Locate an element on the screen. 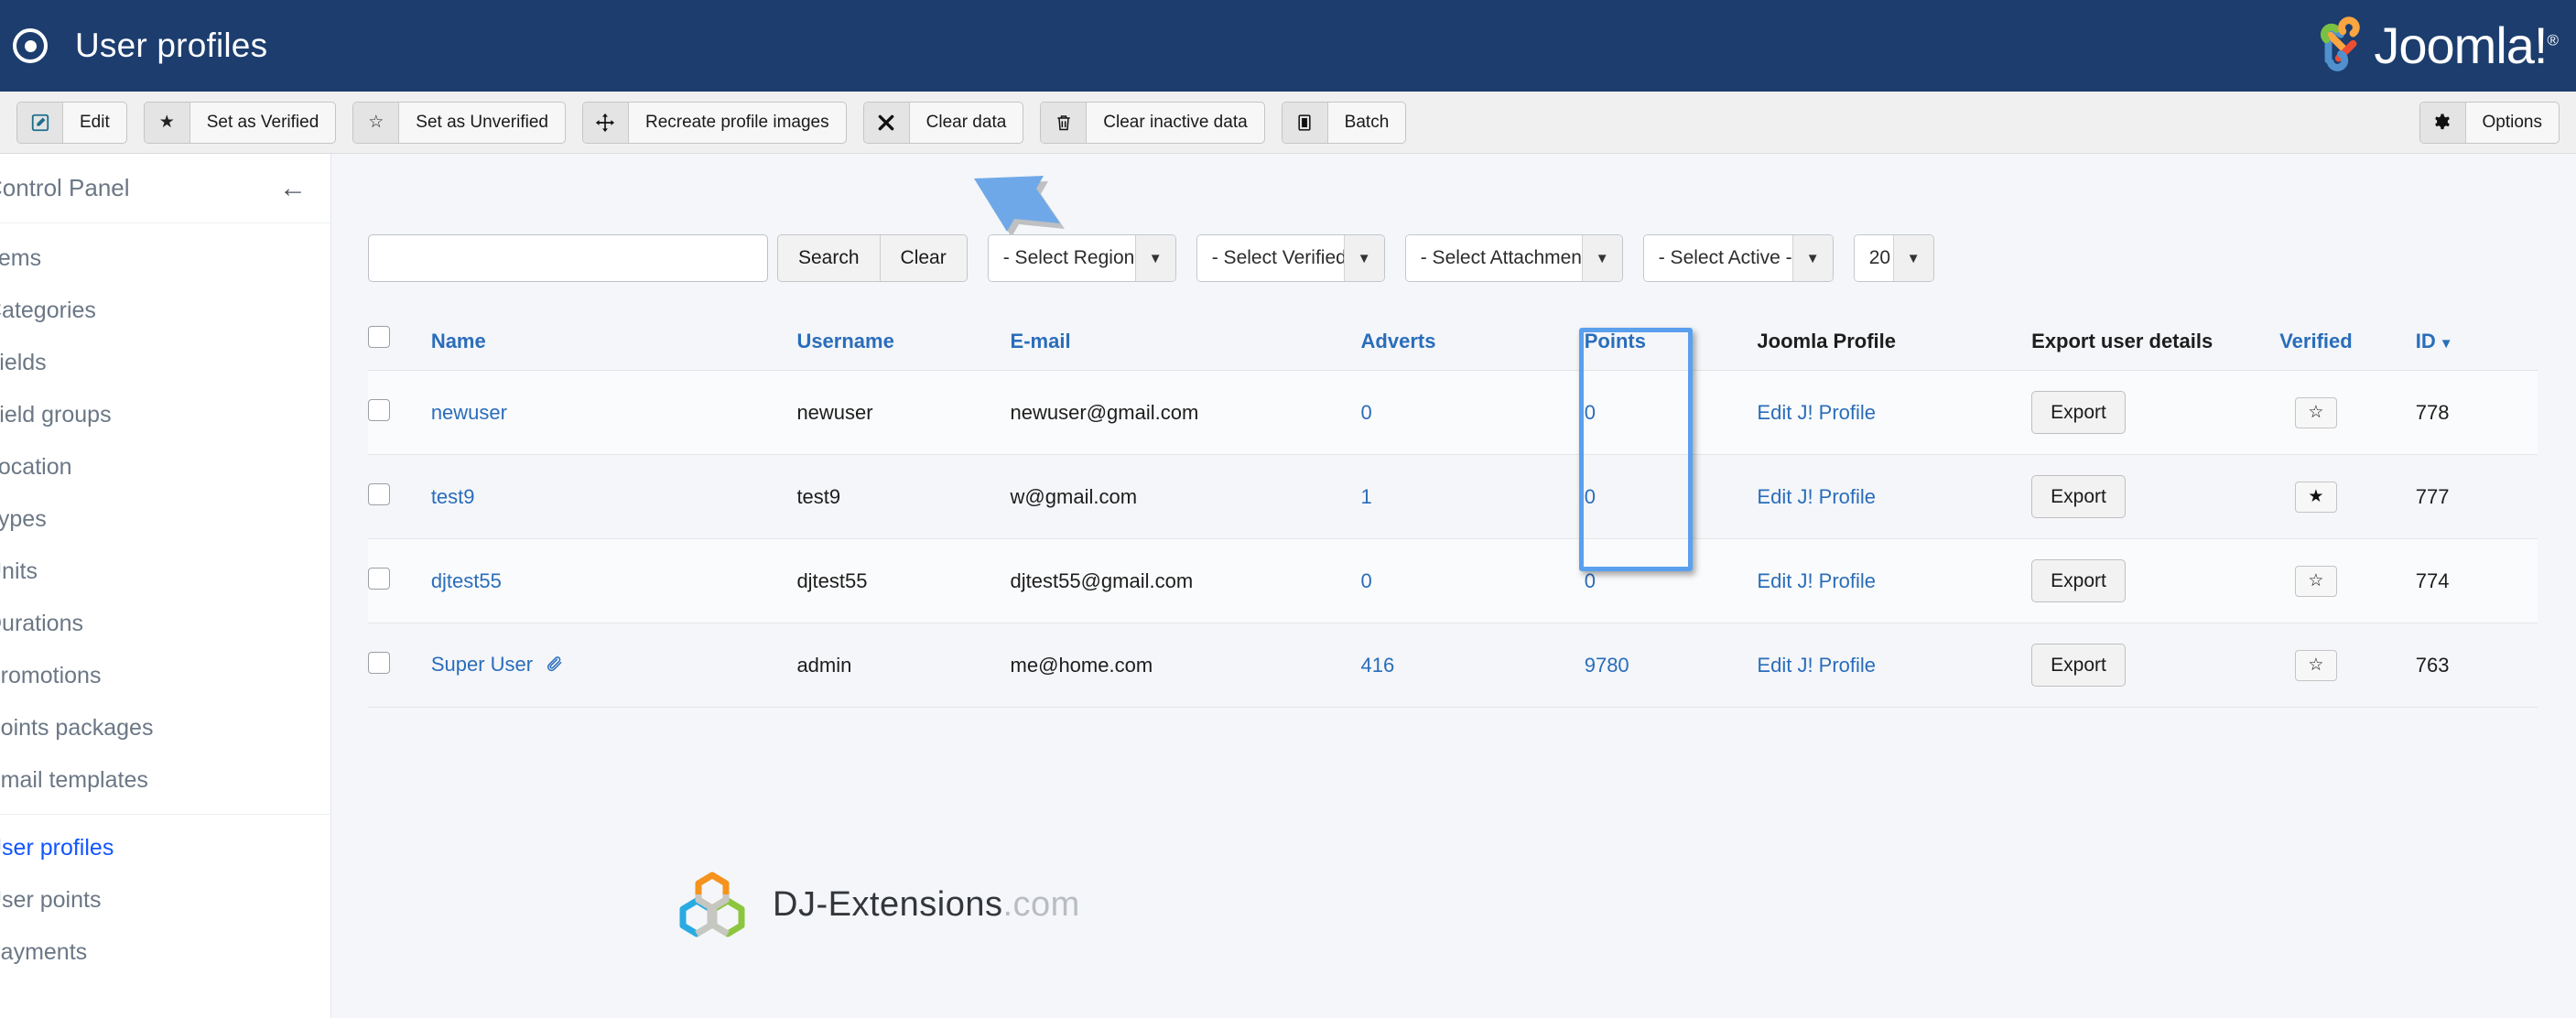  sidebar-item-label: Fields is located at coordinates (24, 362).